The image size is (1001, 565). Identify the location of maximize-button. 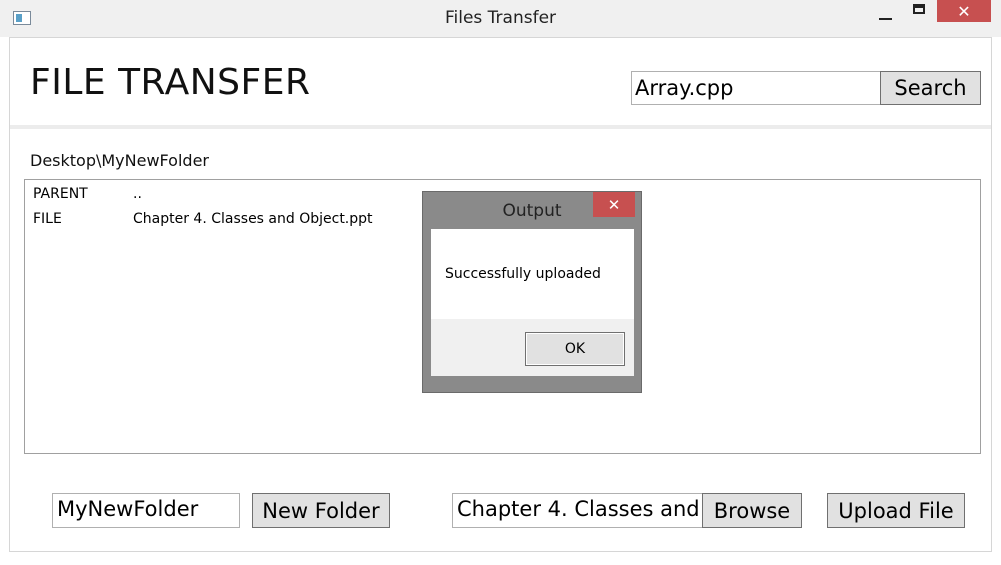
(919, 14).